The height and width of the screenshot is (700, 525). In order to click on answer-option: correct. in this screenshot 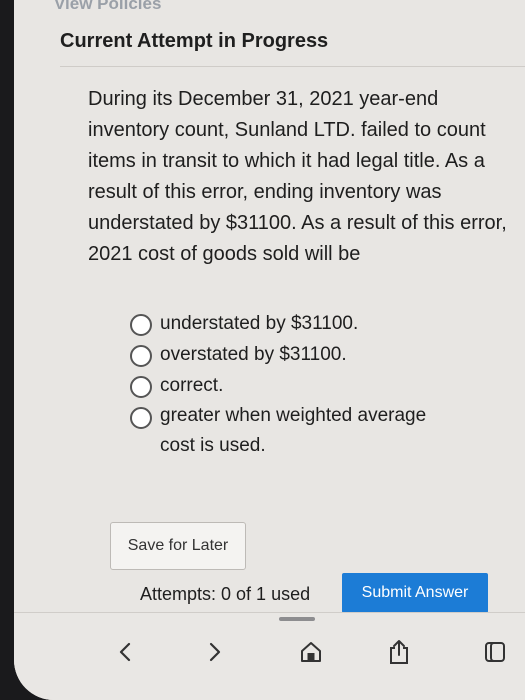, I will do `click(295, 385)`.